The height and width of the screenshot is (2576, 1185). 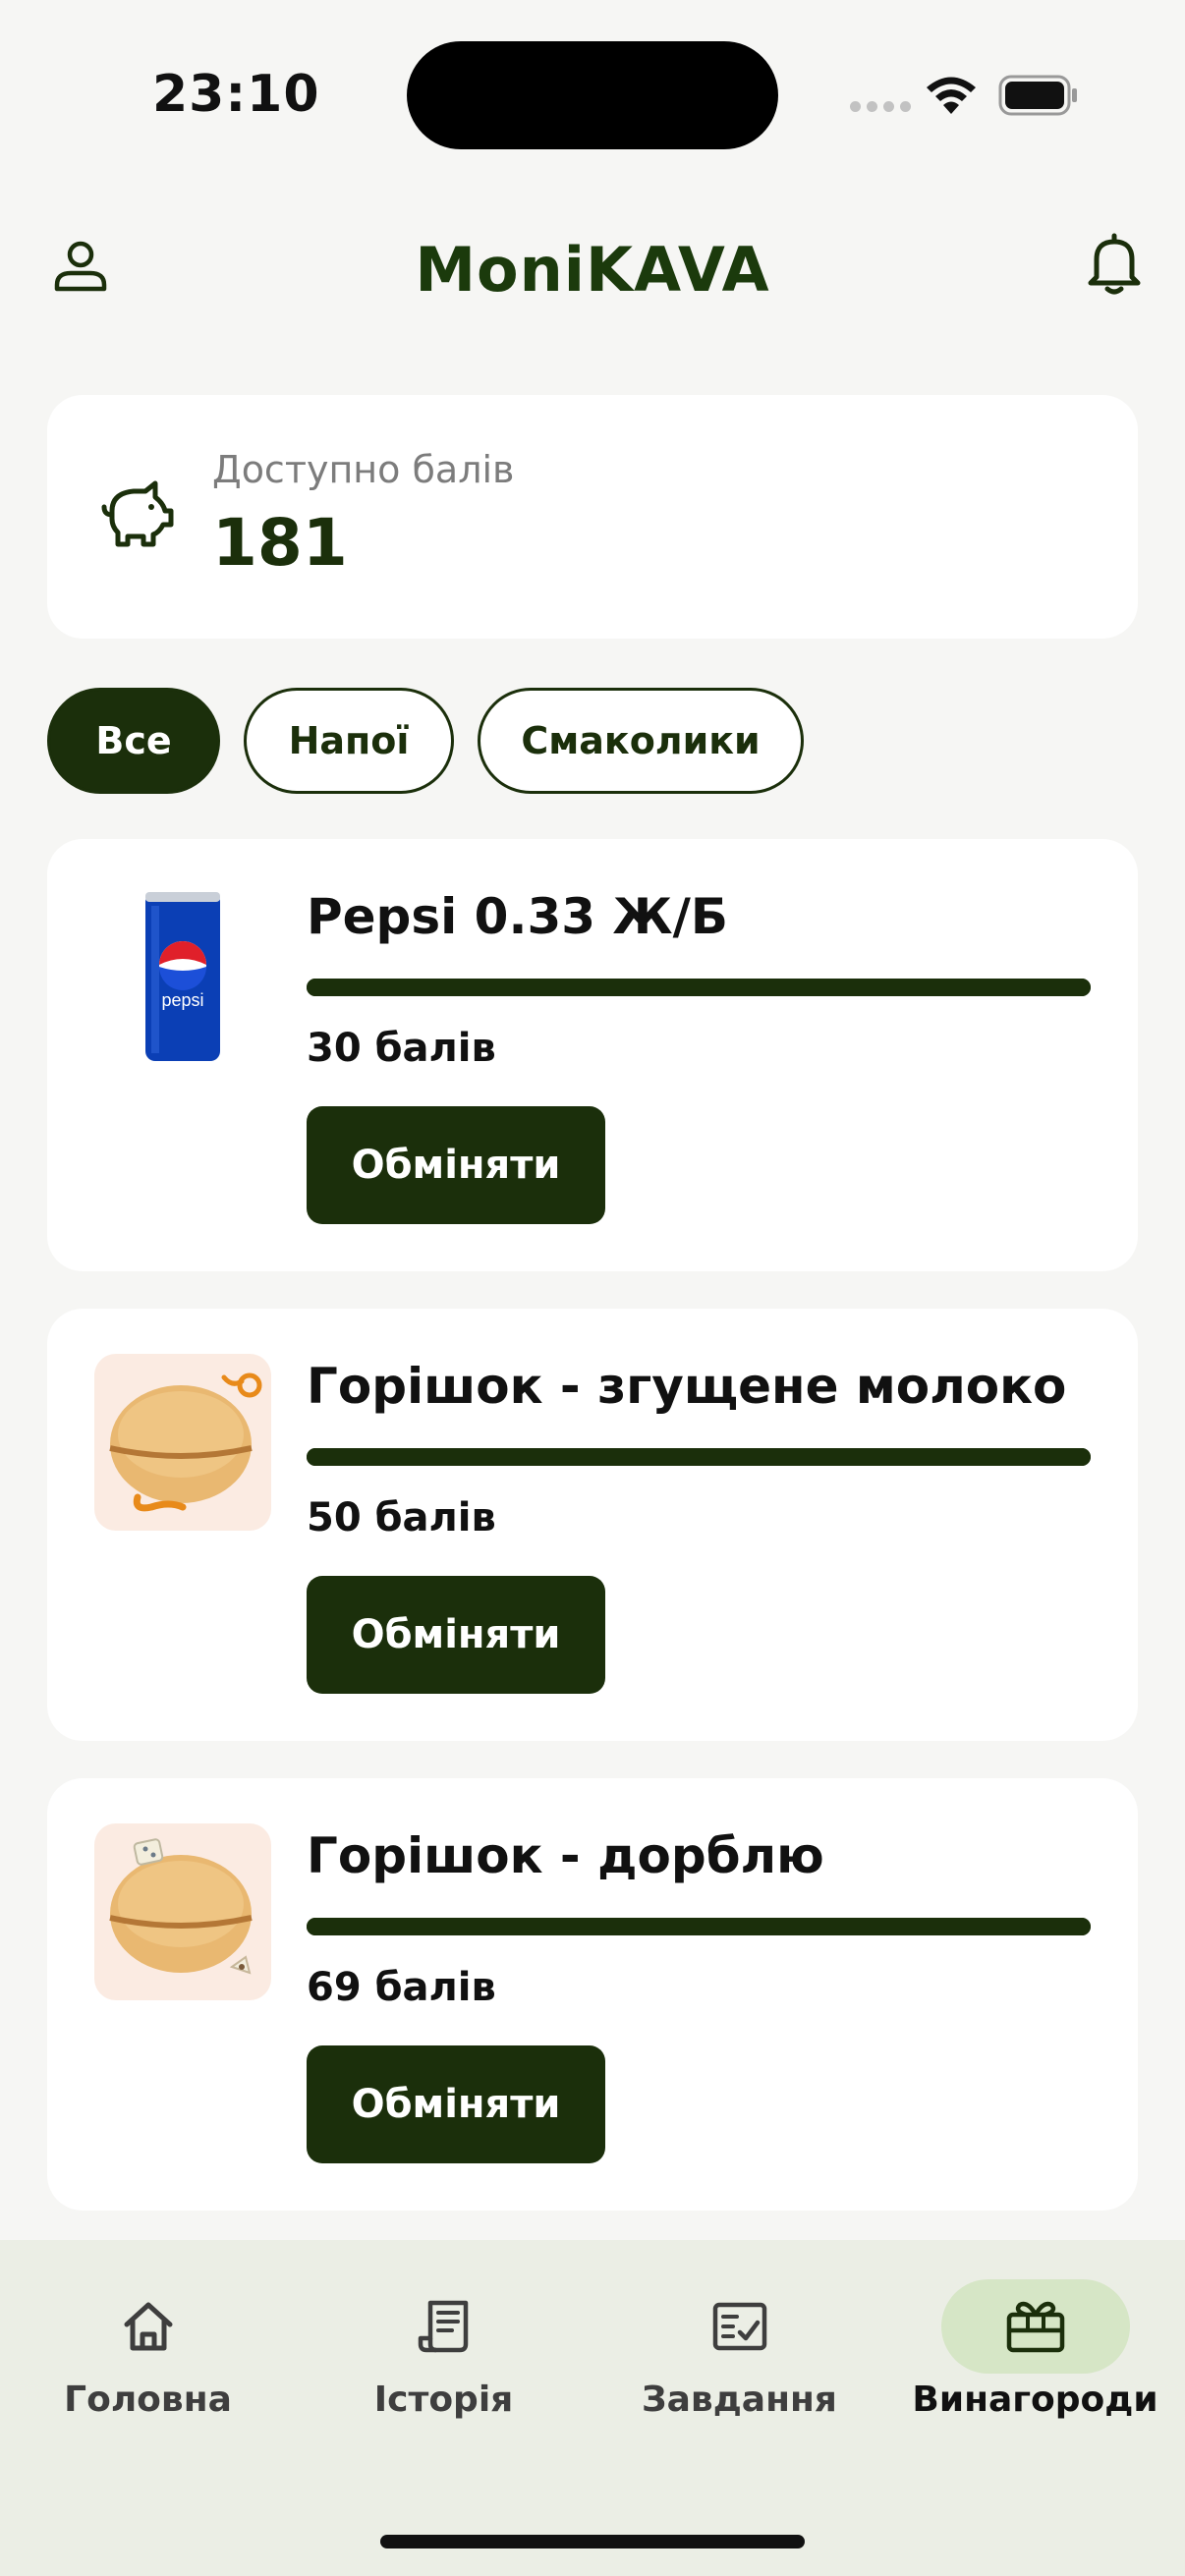 What do you see at coordinates (402, 1987) in the screenshot?
I see `reward-cost: 69 балів` at bounding box center [402, 1987].